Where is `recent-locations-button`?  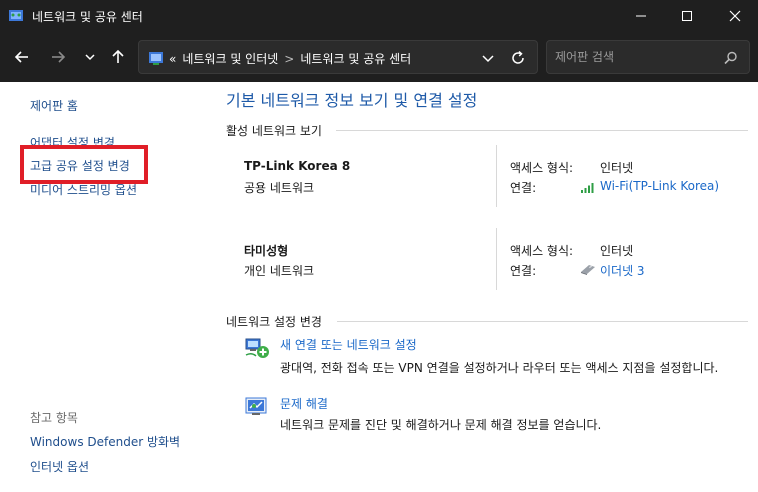
recent-locations-button is located at coordinates (90, 57).